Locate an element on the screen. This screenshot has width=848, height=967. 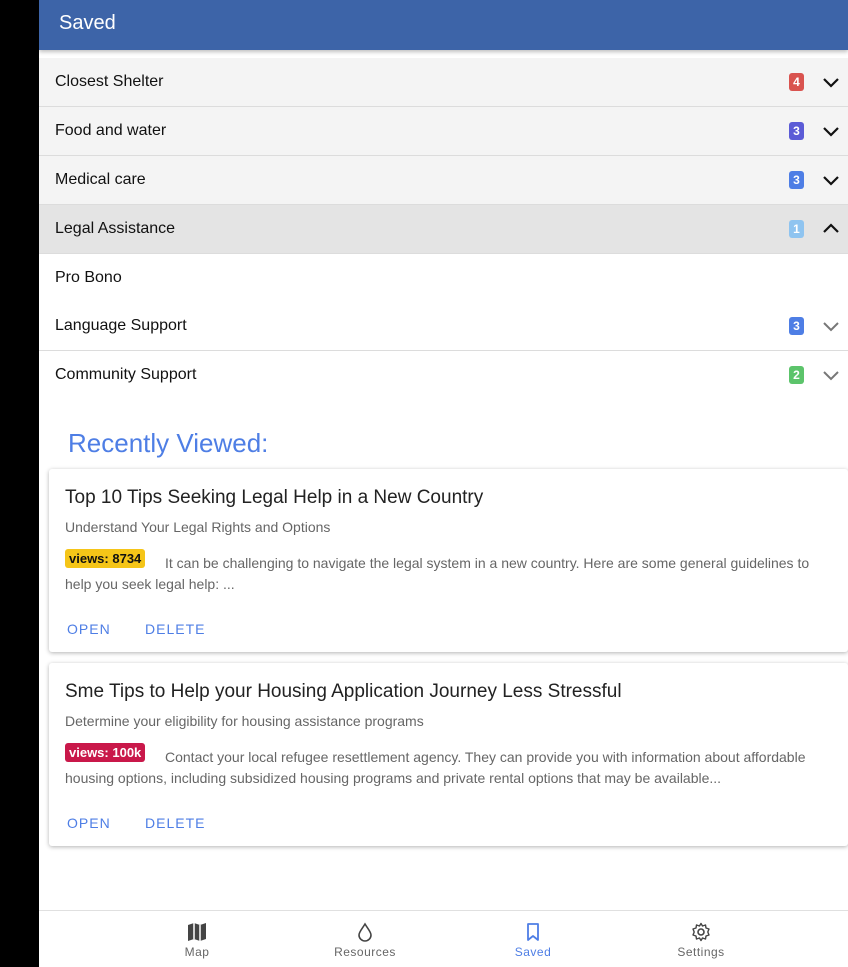
nav-label: Resources is located at coordinates (365, 952).